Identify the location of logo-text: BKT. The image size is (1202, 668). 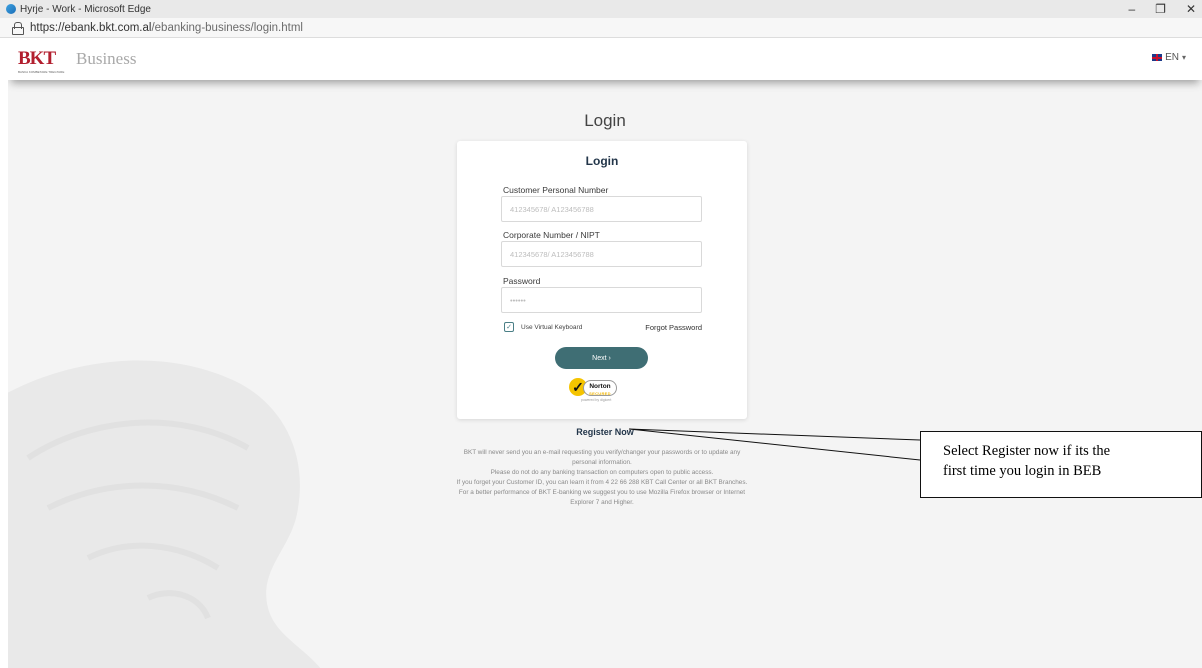
(37, 58).